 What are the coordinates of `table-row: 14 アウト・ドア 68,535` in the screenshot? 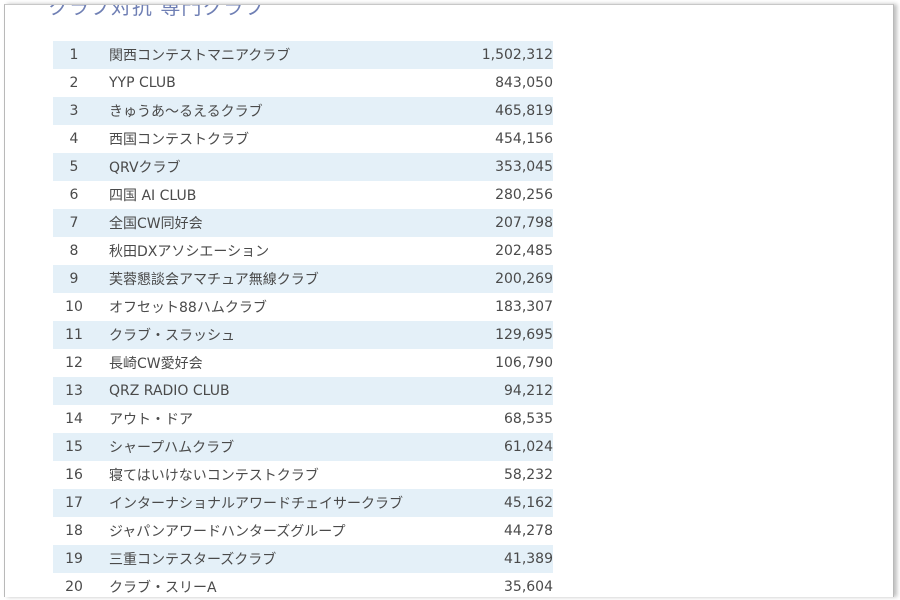 It's located at (303, 419).